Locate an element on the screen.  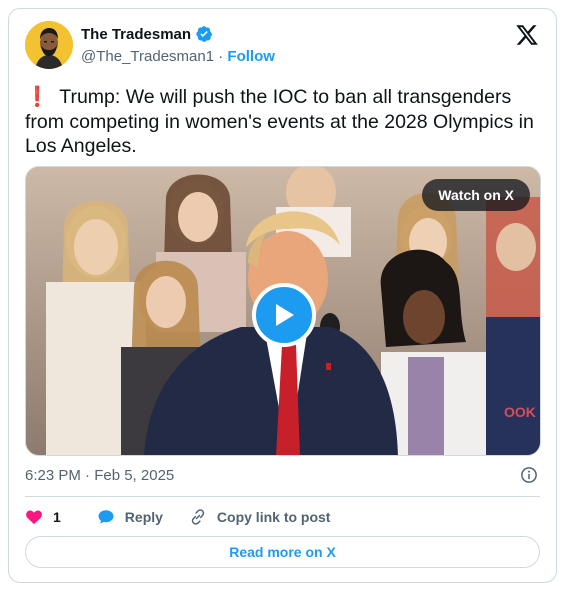
author-handle-row: @The_Tradesman1 · Follow is located at coordinates (178, 56).